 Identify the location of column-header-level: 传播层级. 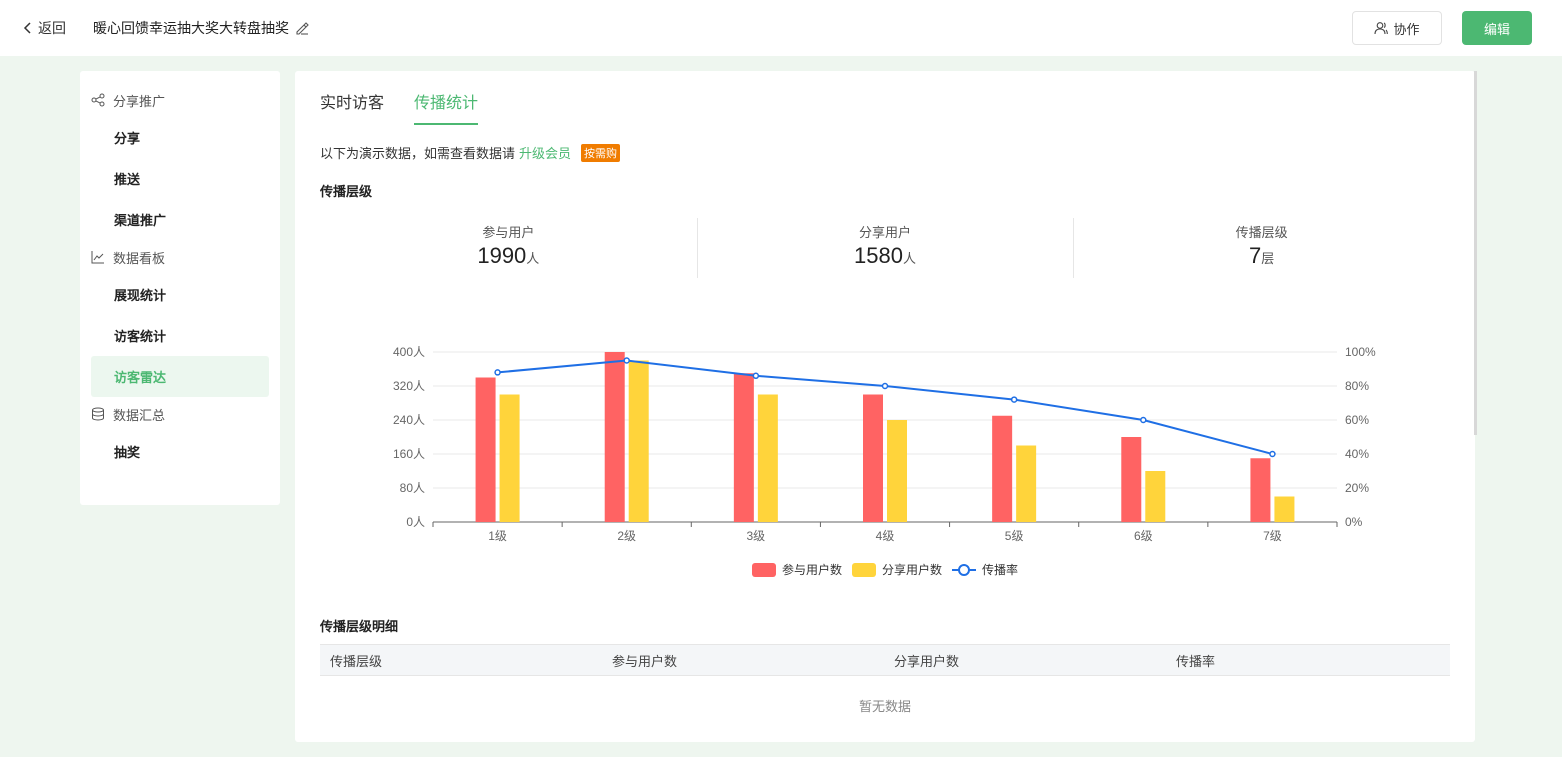
(356, 661).